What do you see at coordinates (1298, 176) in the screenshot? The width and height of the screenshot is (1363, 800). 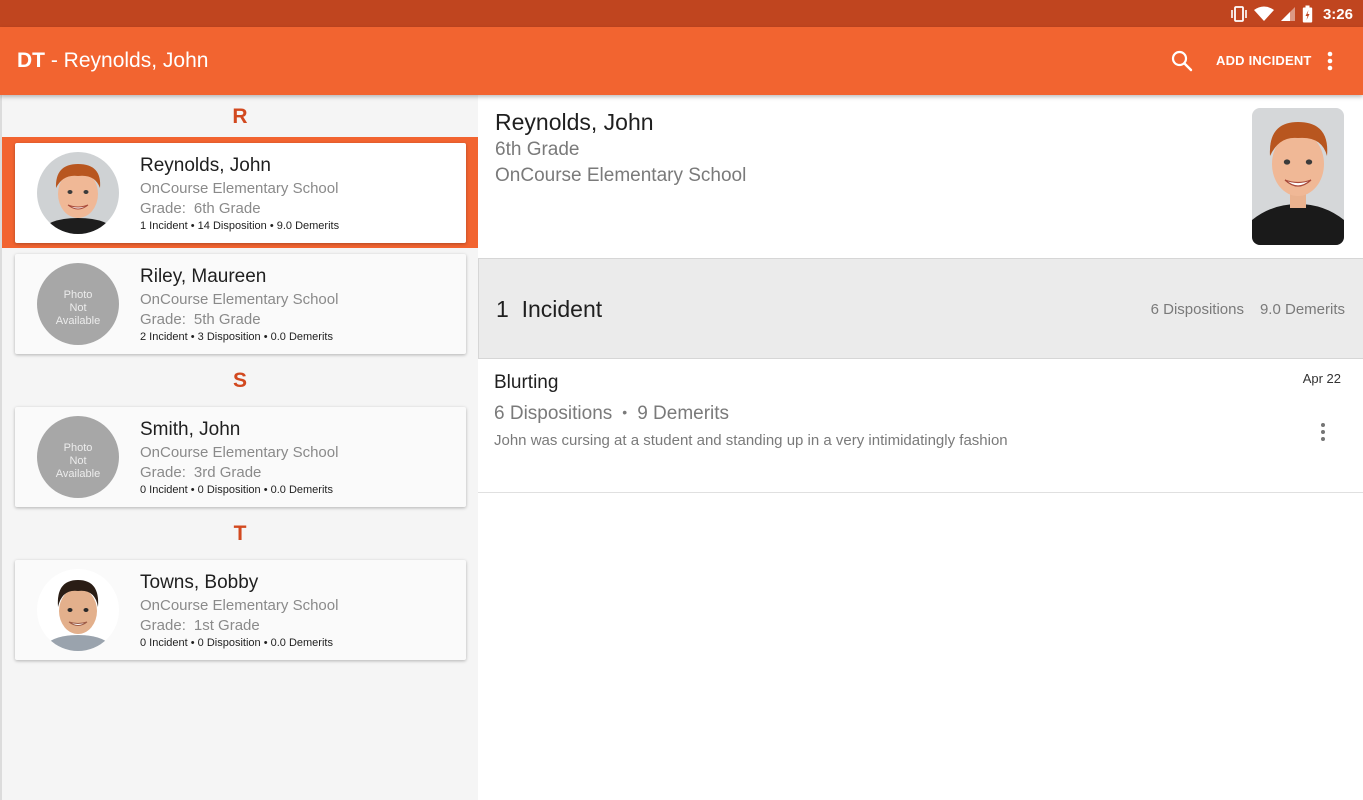 I see `student-photo` at bounding box center [1298, 176].